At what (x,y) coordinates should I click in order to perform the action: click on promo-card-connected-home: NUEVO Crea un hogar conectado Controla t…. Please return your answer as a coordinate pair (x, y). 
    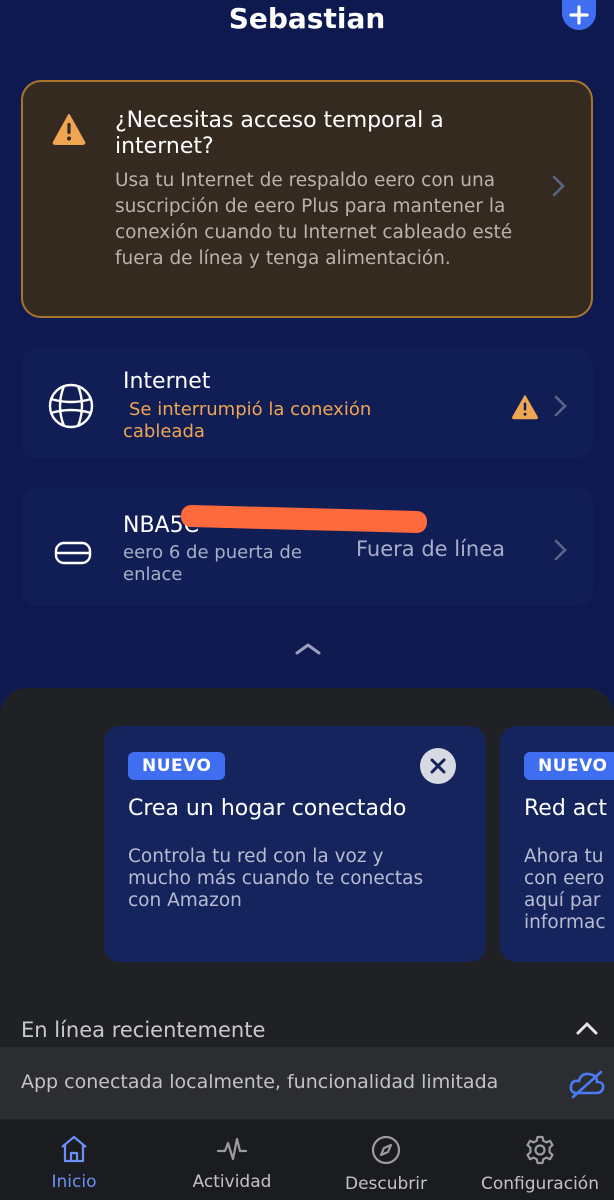
    Looking at the image, I should click on (295, 844).